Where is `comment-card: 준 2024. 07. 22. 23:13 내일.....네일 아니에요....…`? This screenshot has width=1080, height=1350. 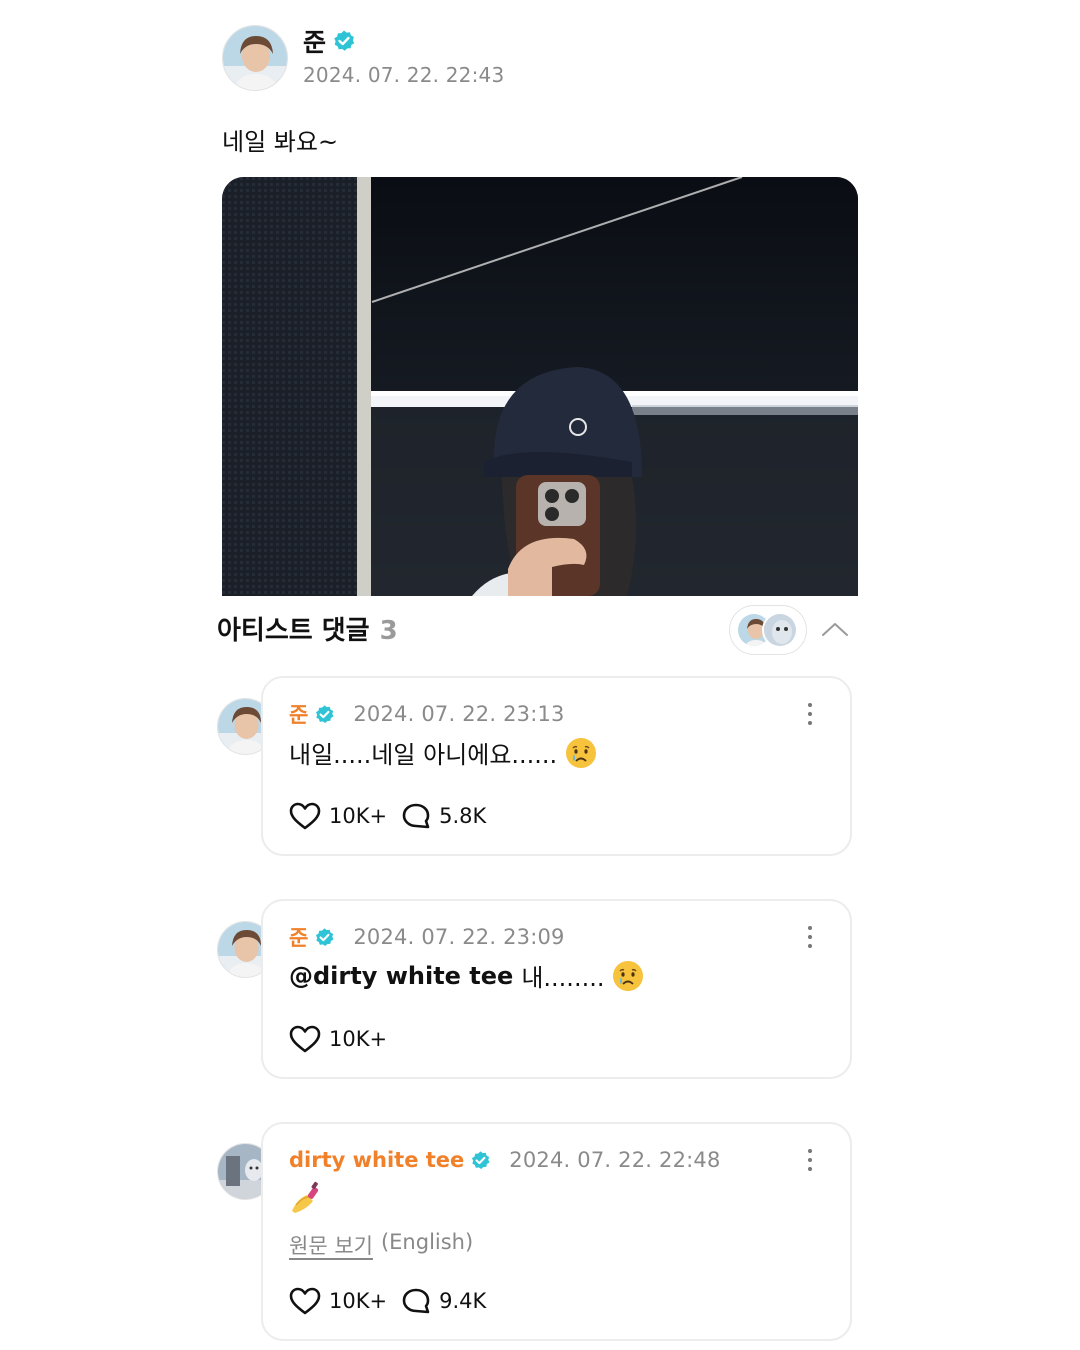
comment-card: 준 2024. 07. 22. 23:13 내일.....네일 아니에요....… is located at coordinates (556, 766).